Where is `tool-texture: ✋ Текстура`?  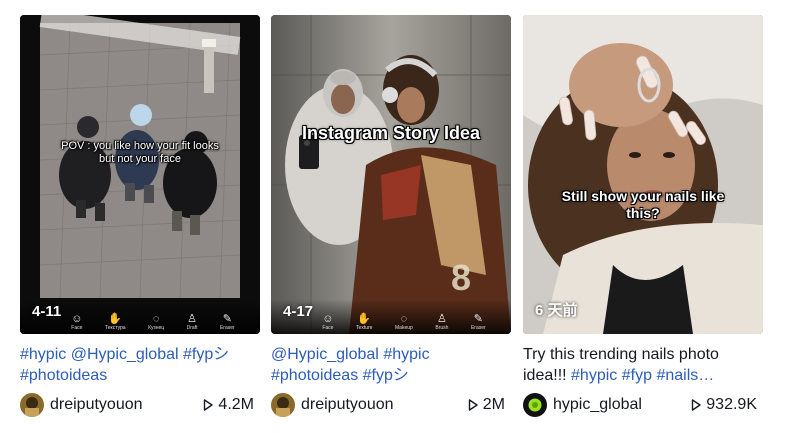
tool-texture: ✋ Текстура is located at coordinates (115, 322).